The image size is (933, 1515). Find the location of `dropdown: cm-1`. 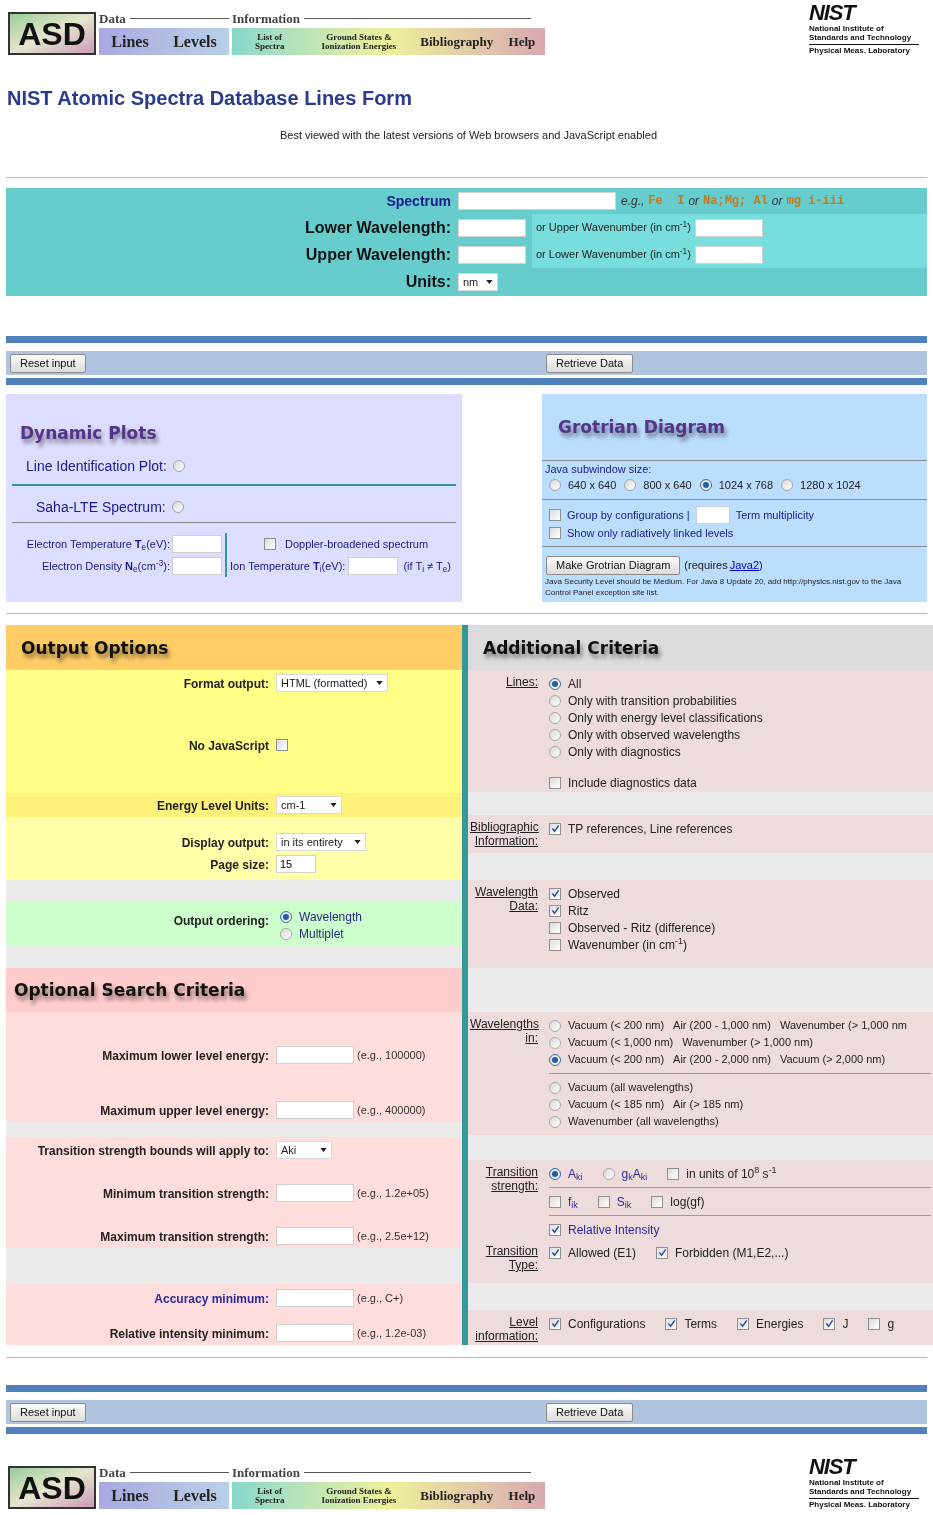

dropdown: cm-1 is located at coordinates (309, 805).